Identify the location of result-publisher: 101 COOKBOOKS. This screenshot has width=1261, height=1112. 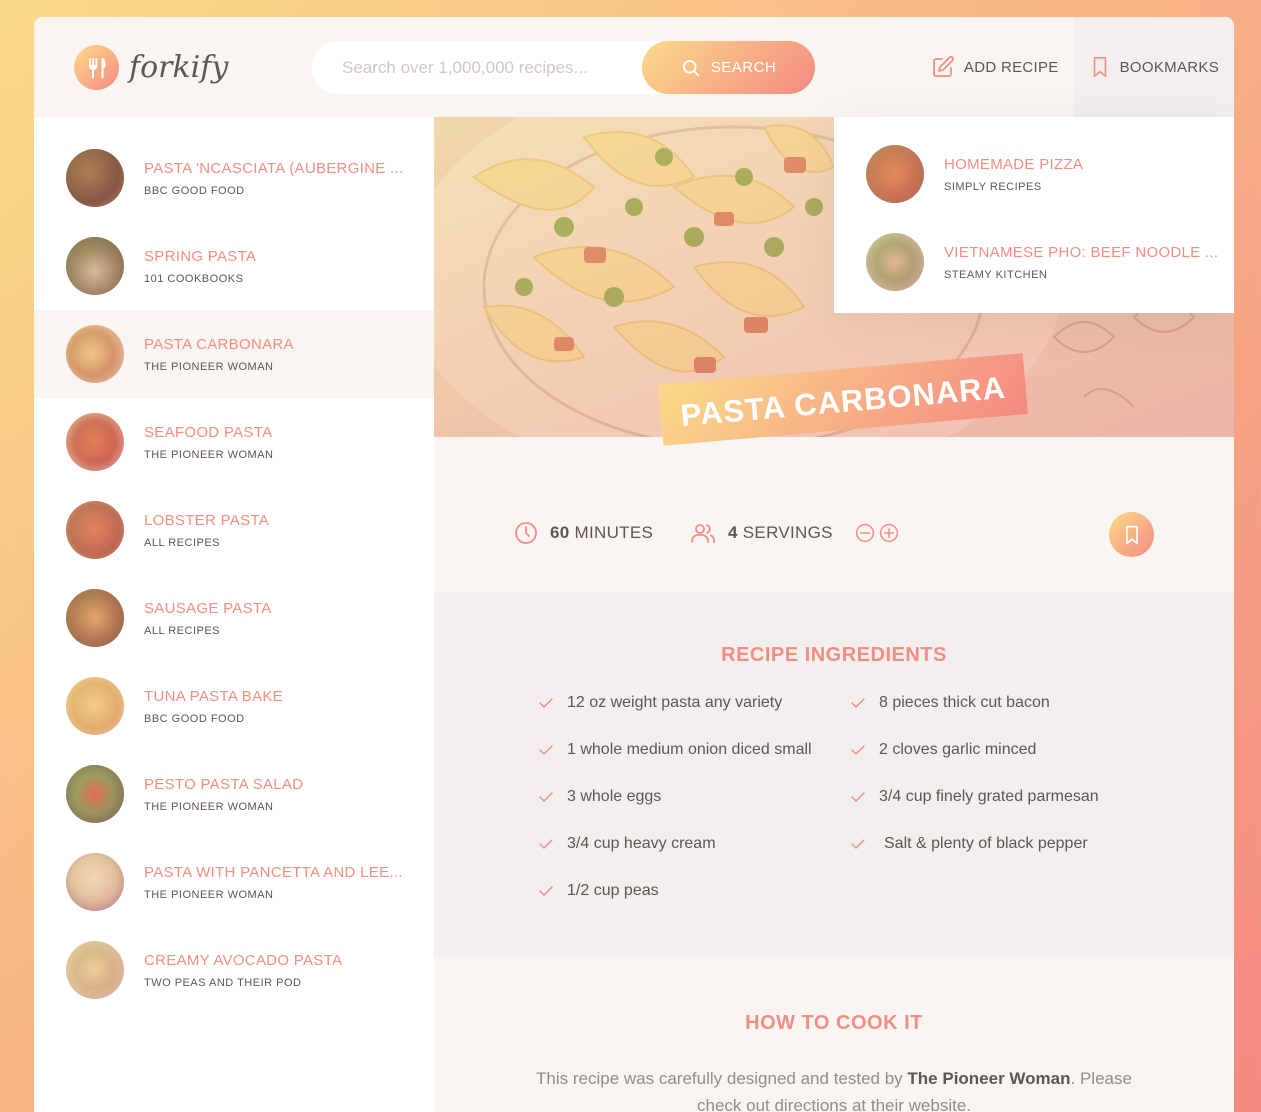
(194, 278).